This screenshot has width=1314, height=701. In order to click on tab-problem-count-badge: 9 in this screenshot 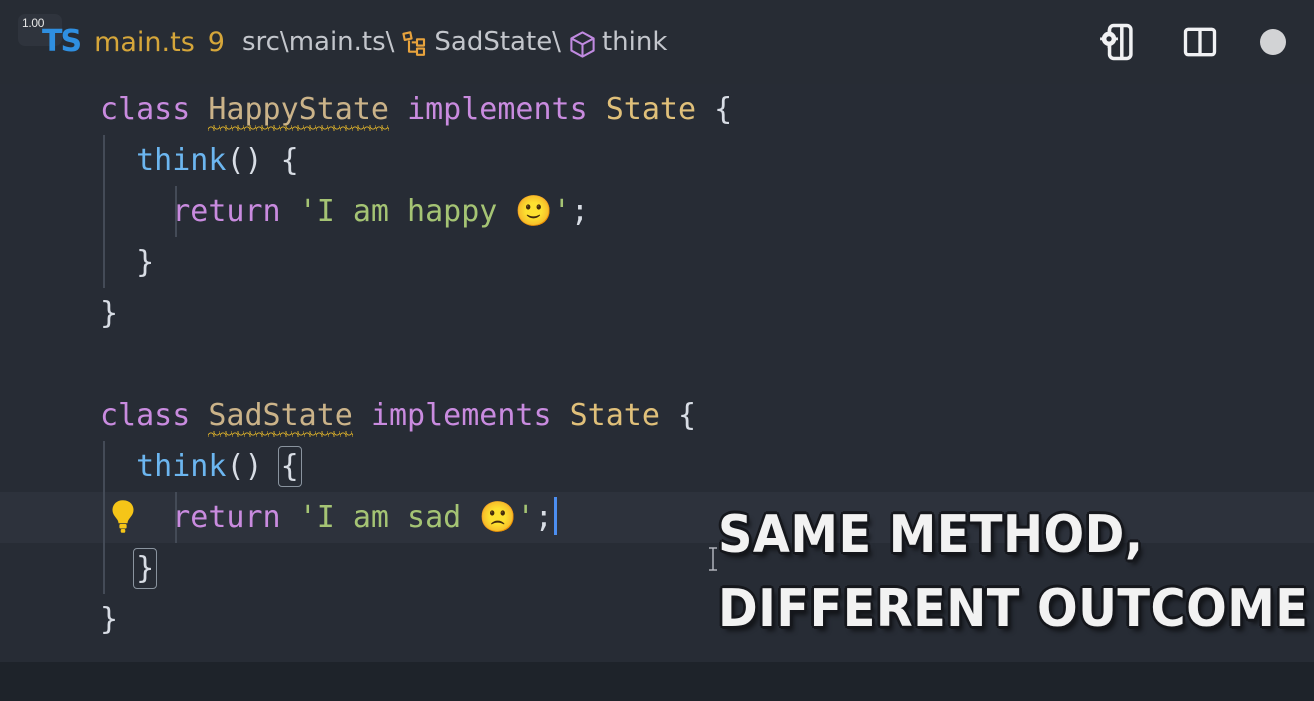, I will do `click(216, 42)`.